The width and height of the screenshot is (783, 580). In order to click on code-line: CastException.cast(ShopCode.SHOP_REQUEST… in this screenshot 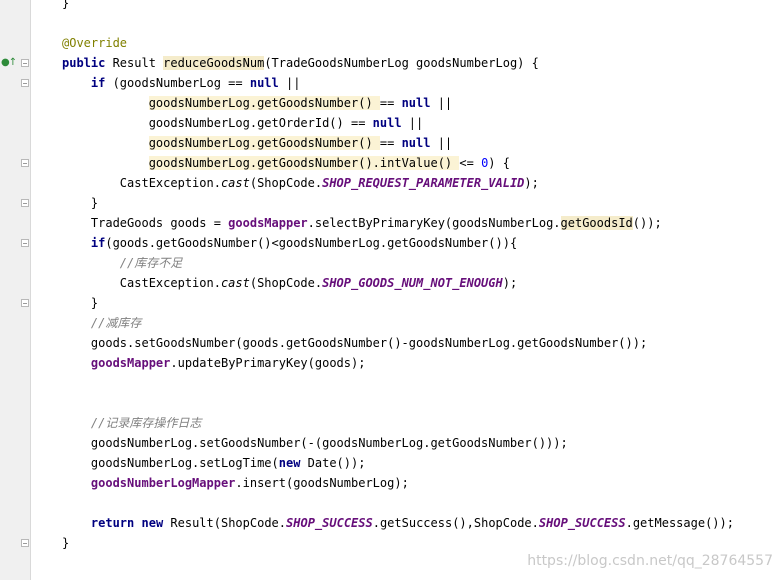, I will do `click(398, 183)`.